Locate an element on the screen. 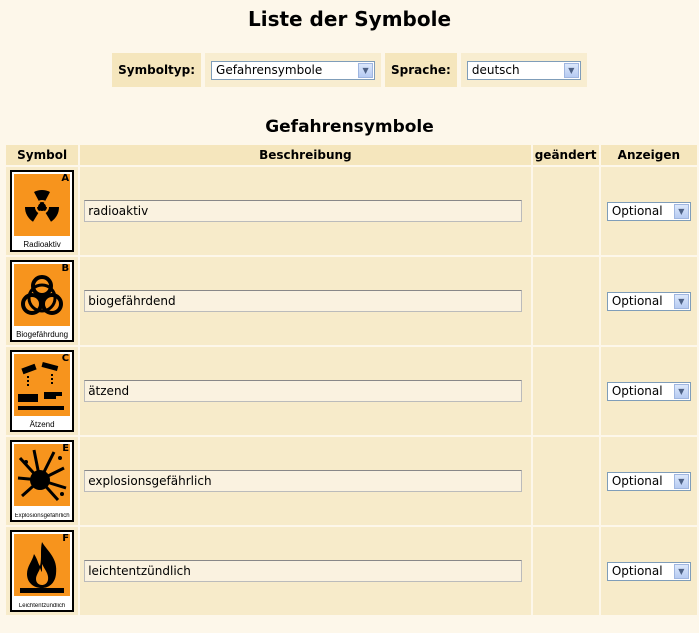  table-row: A Radioaktiv radioaktiv Optional ▼ is located at coordinates (351, 211).